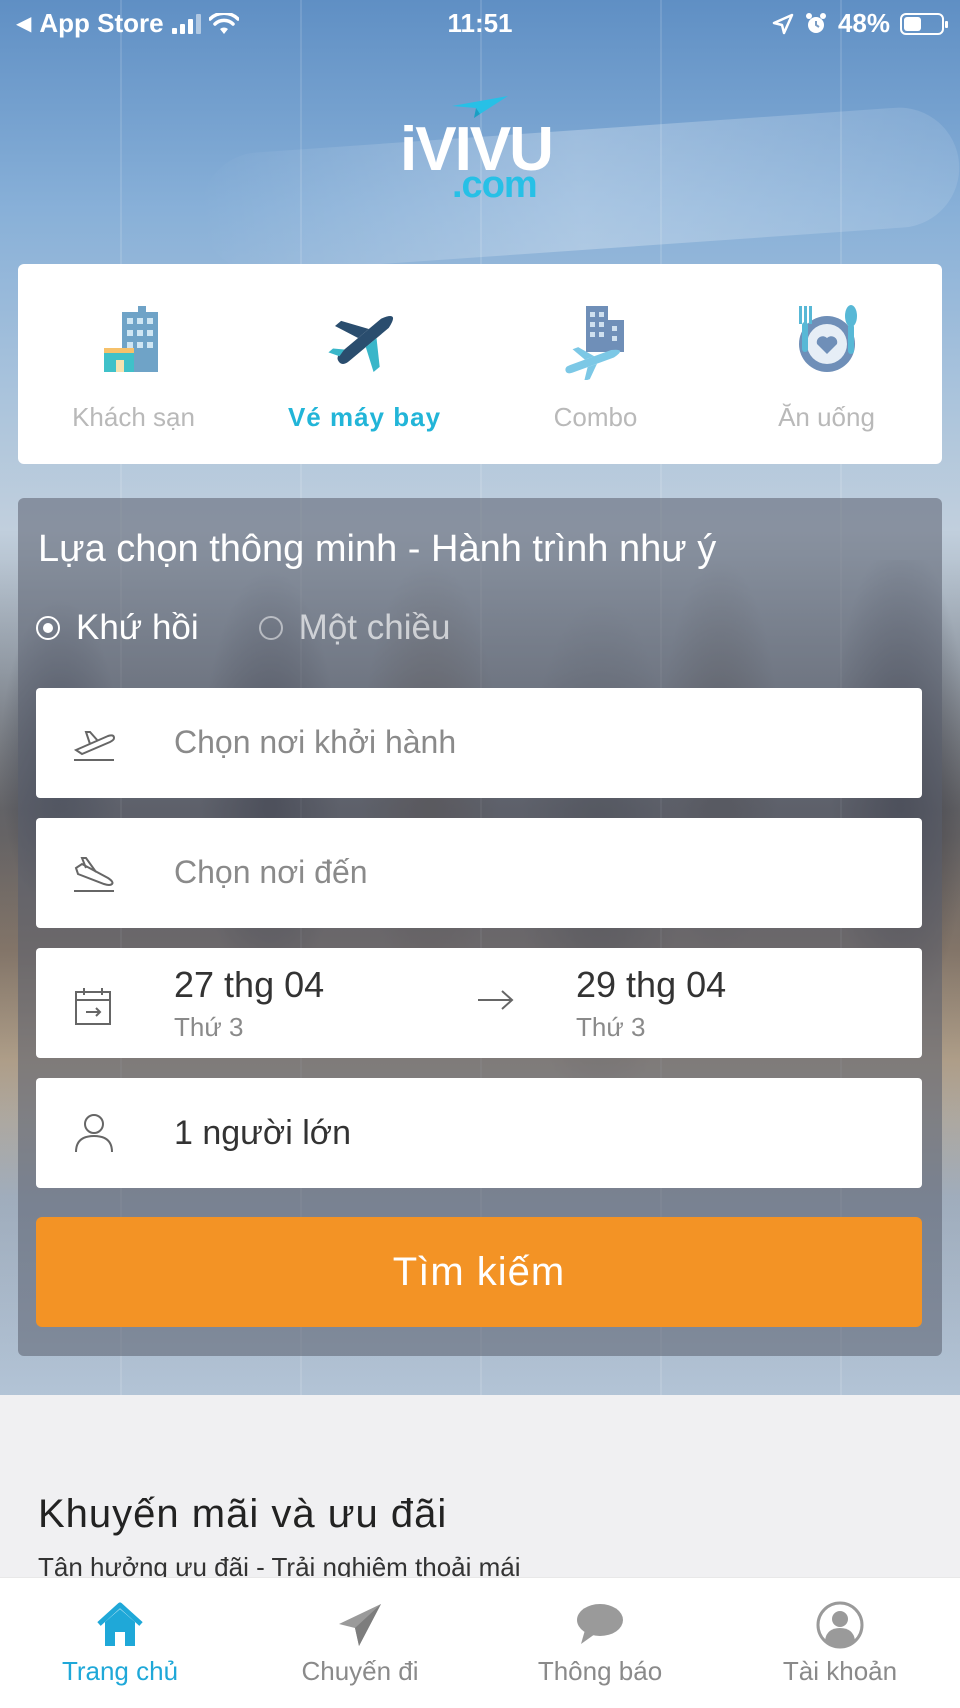 The width and height of the screenshot is (960, 1708). Describe the element at coordinates (479, 1272) in the screenshot. I see `search-button: Tìm kiếm` at that location.